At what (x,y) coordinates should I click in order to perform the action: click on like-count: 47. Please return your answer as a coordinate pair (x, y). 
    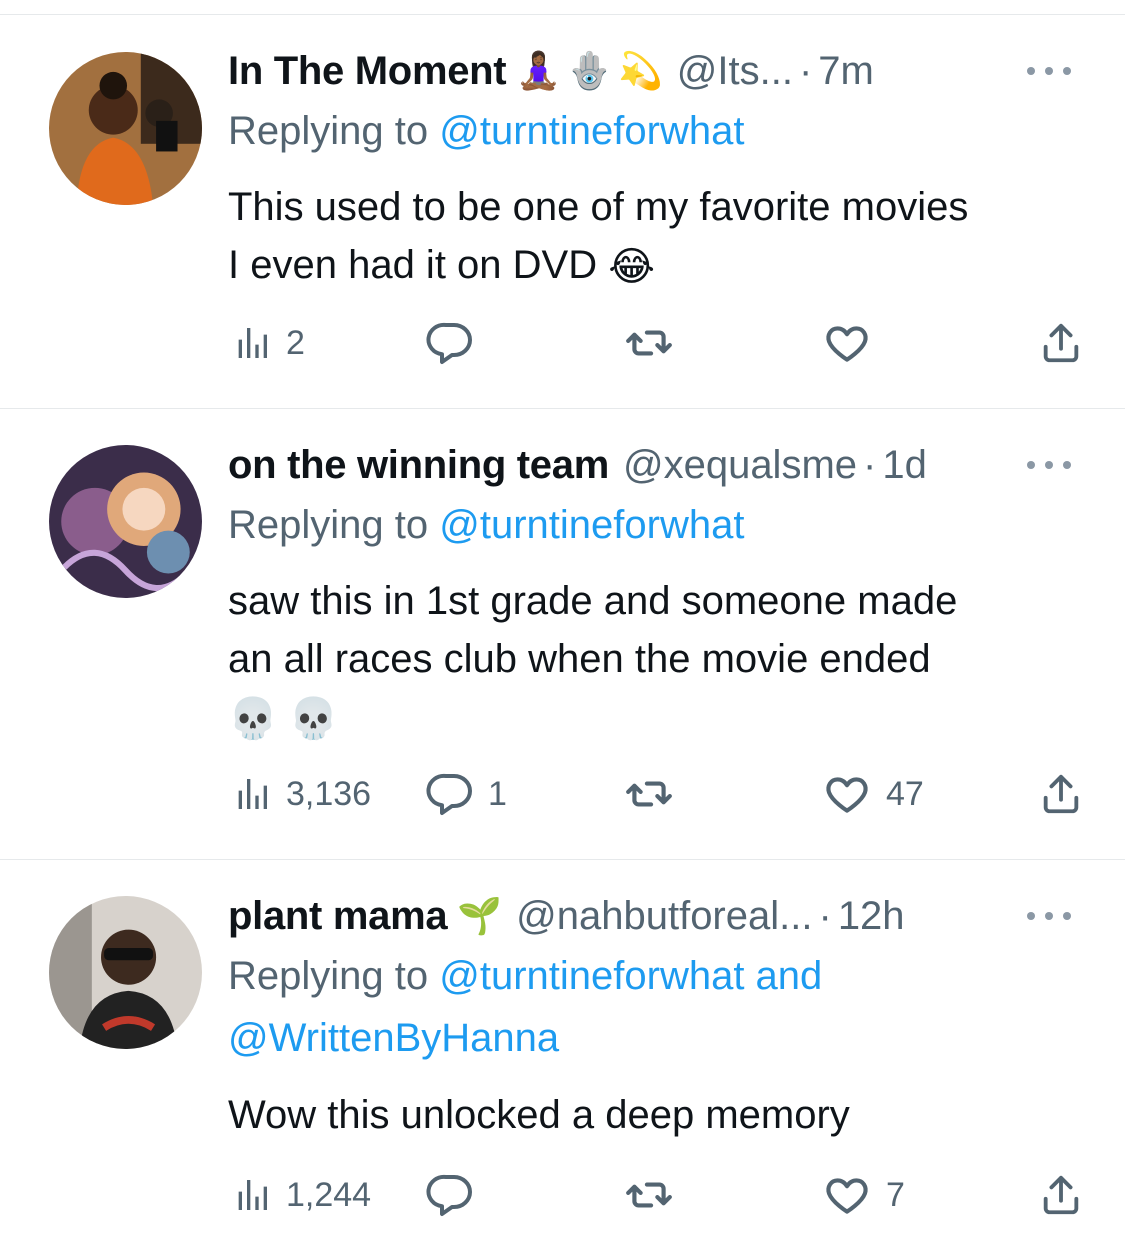
    Looking at the image, I should click on (905, 793).